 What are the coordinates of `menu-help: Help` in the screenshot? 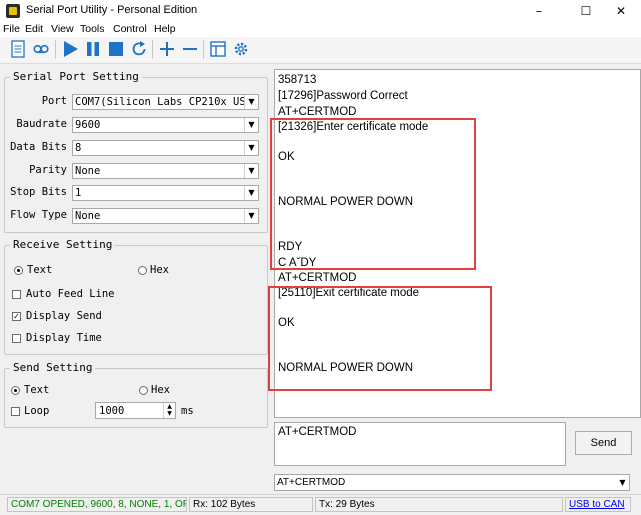 It's located at (165, 29).